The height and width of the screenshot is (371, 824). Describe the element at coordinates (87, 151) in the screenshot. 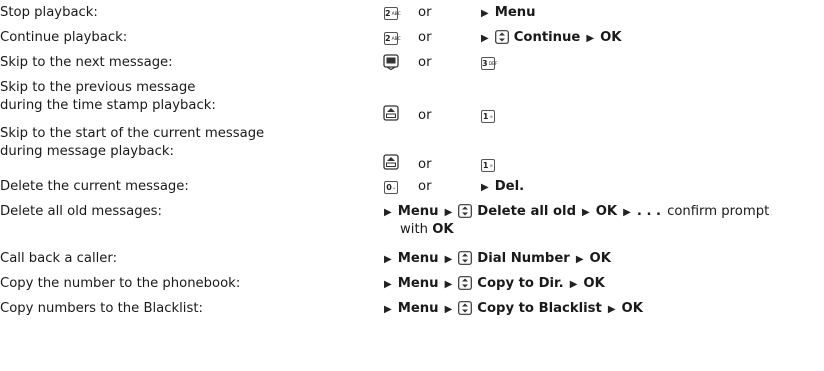

I see `row-label-line2: during message playback:` at that location.